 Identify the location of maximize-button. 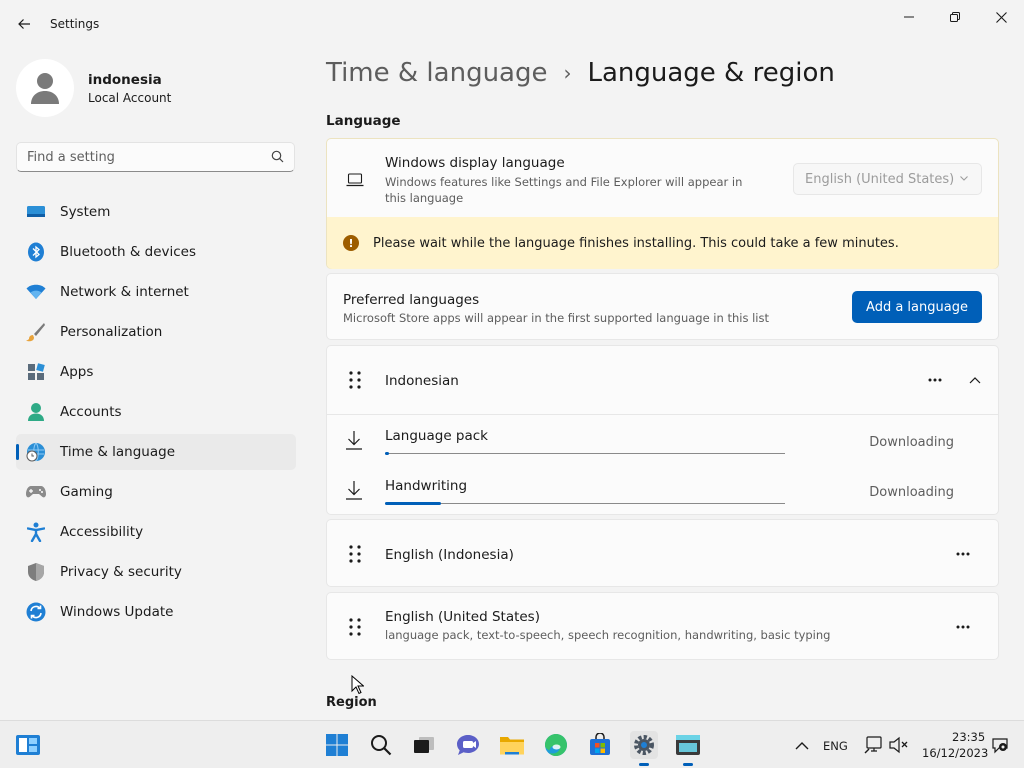
(955, 17).